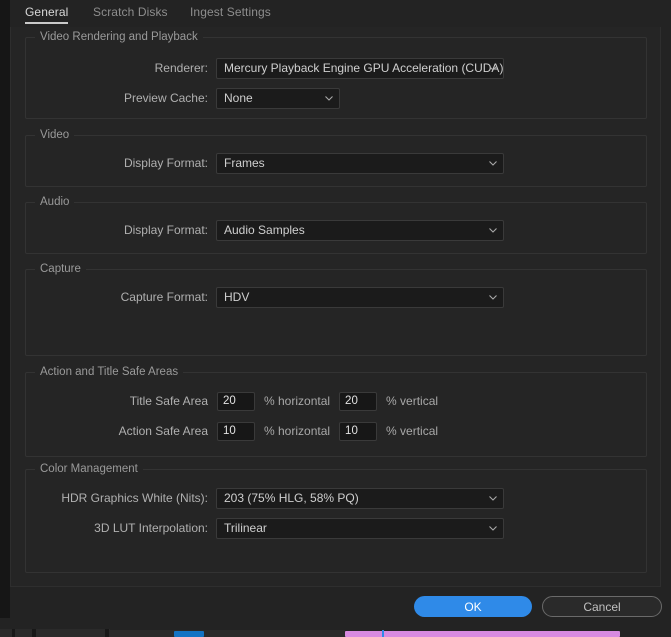  What do you see at coordinates (47, 23) in the screenshot?
I see `tab-active-underline` at bounding box center [47, 23].